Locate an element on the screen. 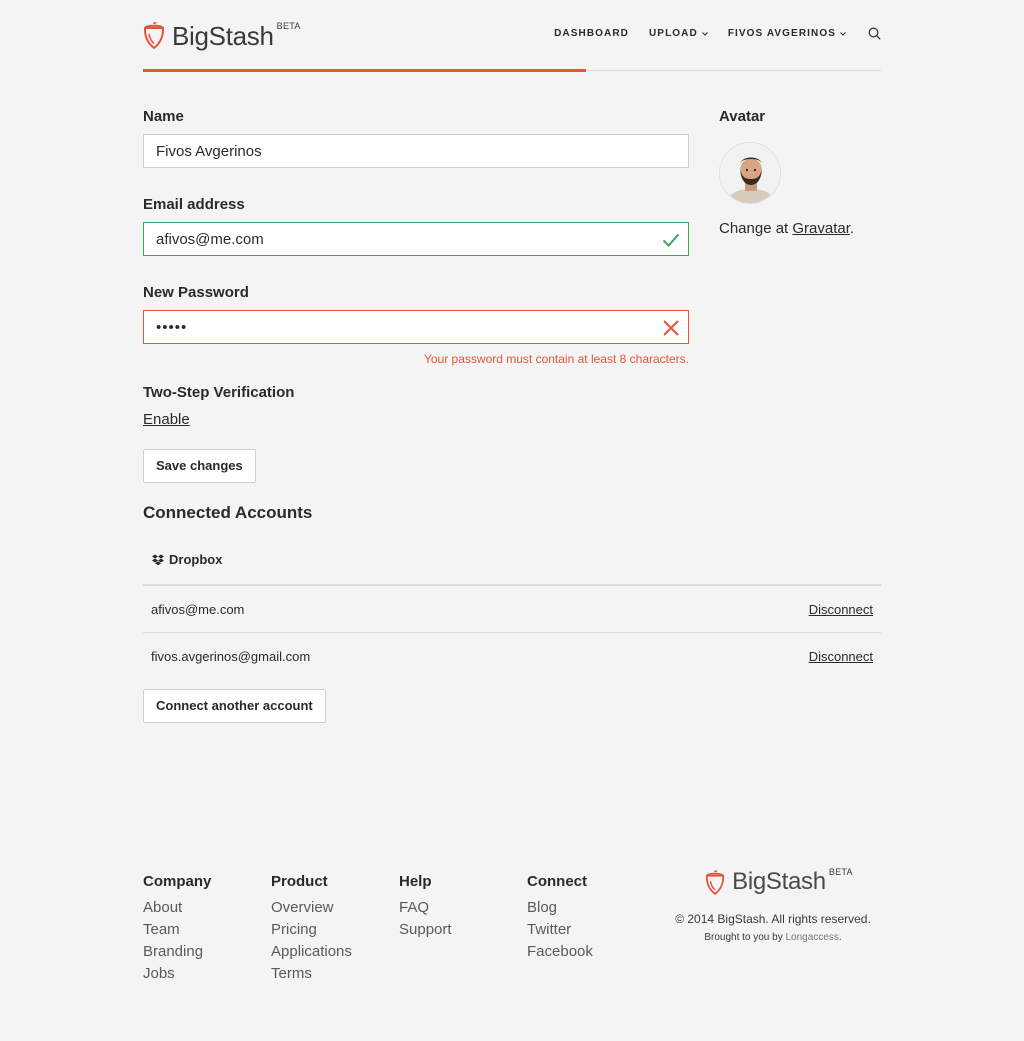 The width and height of the screenshot is (1024, 1041). connected-accounts-title: Connected Accounts is located at coordinates (228, 512).